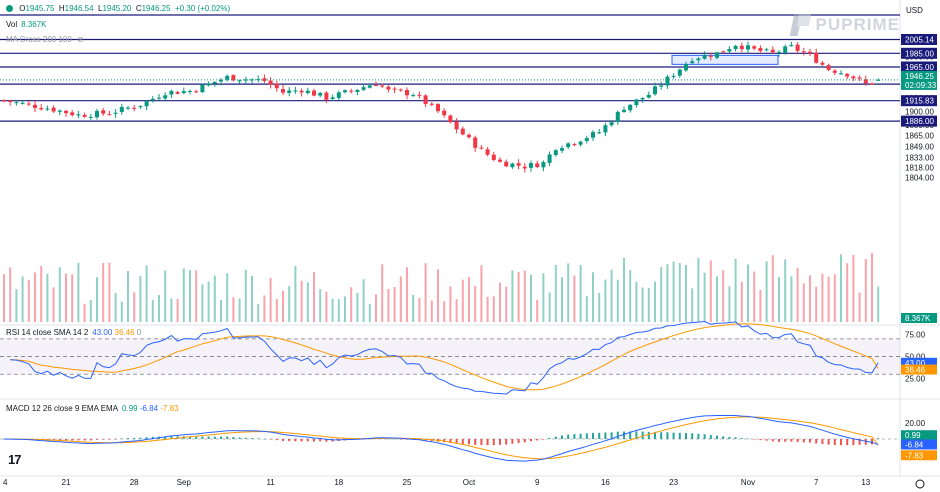  What do you see at coordinates (39, 39) in the screenshot?
I see `ma-label: MA Cross 200 100` at bounding box center [39, 39].